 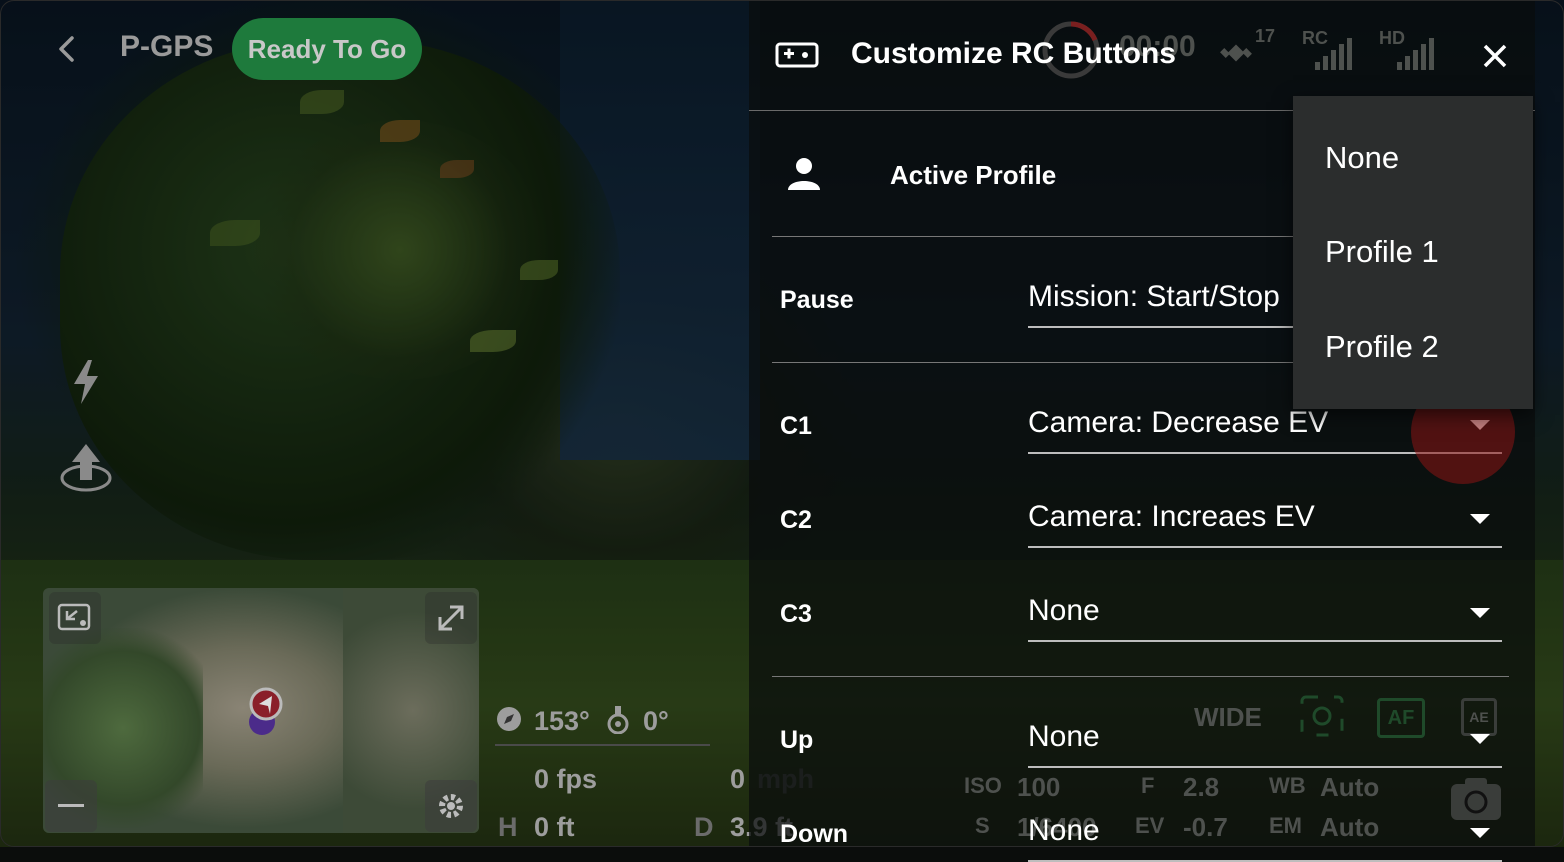 I want to click on zoom-out-icon, so click(x=71, y=806).